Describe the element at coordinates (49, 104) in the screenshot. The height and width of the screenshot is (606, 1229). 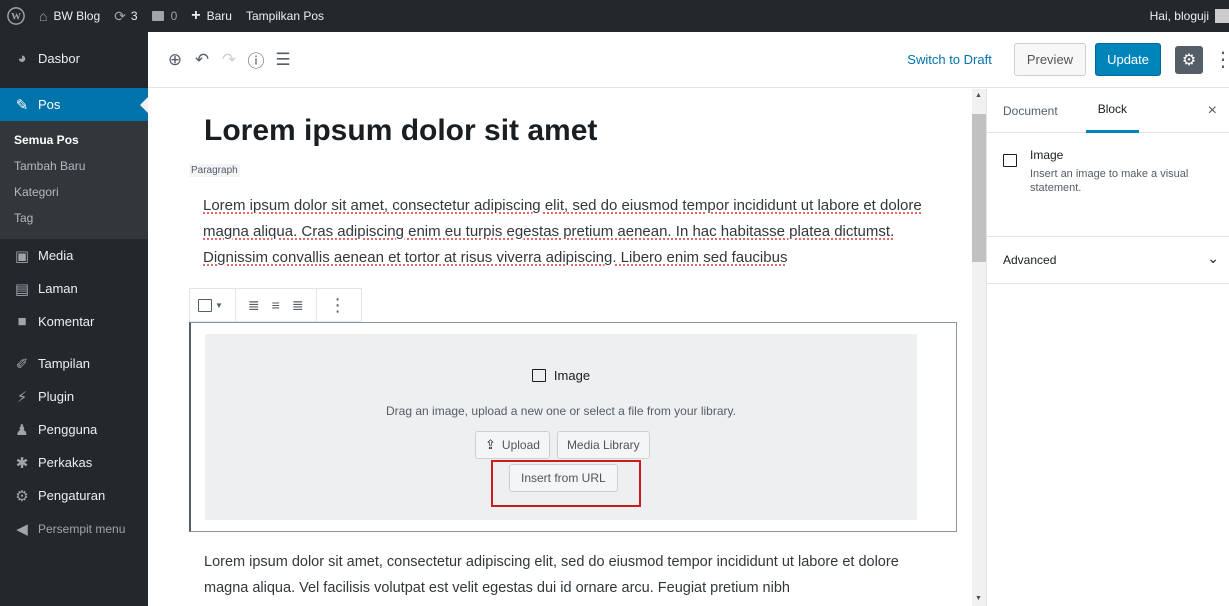
I see `sidebar-item-label: Pos` at that location.